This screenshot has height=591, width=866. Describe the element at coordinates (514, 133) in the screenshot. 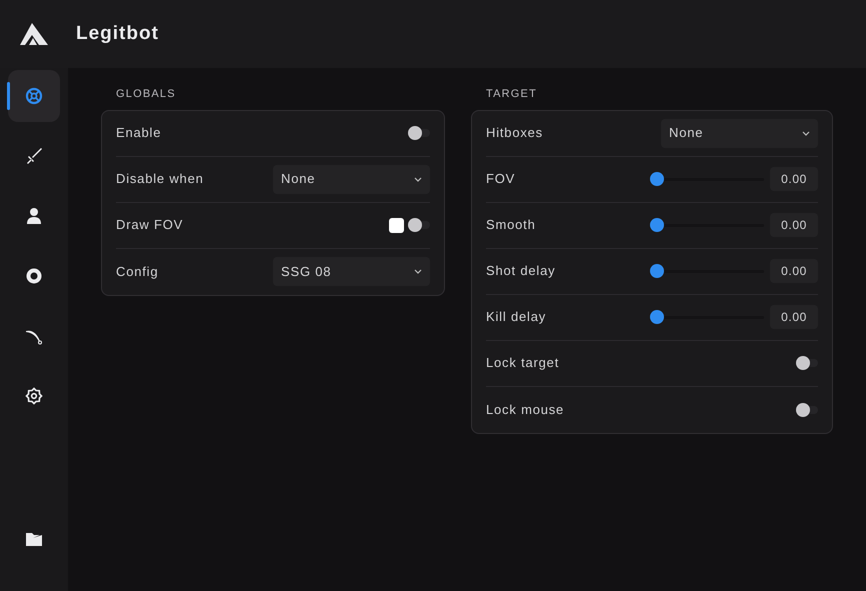

I see `setting-label: Hitboxes` at that location.